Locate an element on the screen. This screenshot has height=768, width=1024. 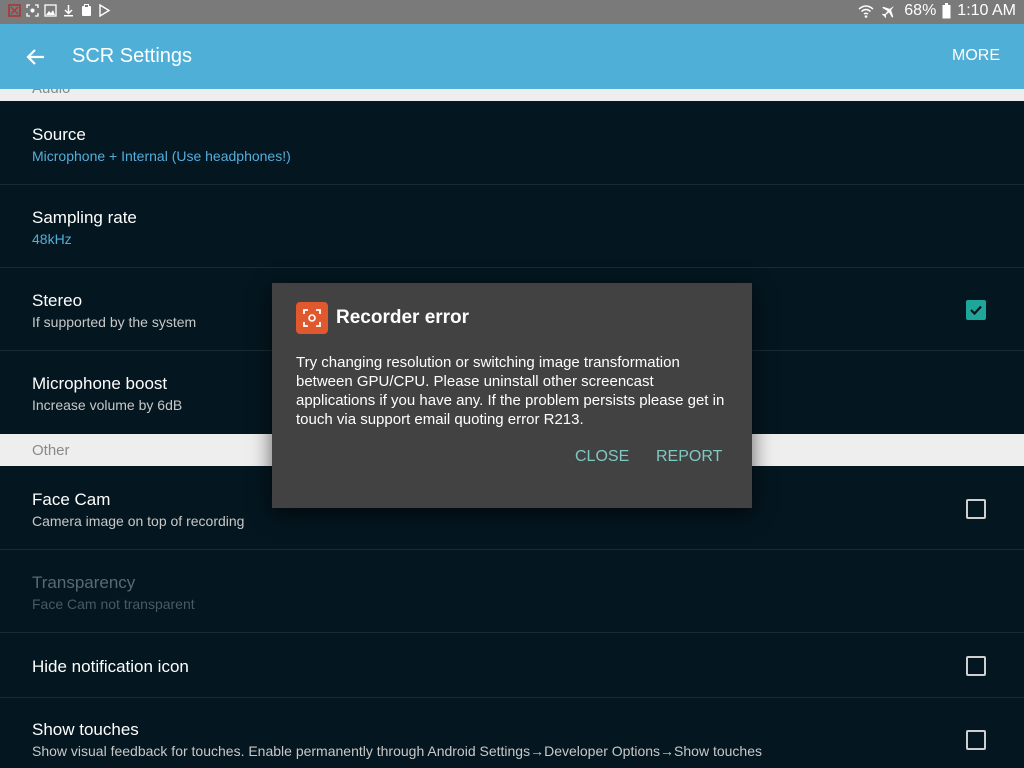
hide-notification-checkbox is located at coordinates (976, 666).